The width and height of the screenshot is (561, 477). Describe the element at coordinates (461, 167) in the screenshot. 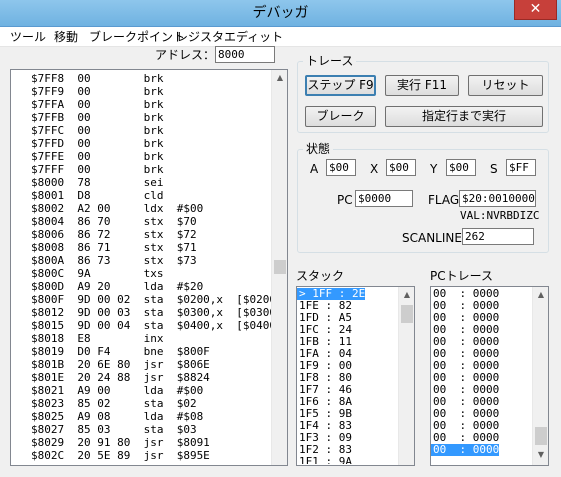

I see `reg-y-field: $00` at that location.